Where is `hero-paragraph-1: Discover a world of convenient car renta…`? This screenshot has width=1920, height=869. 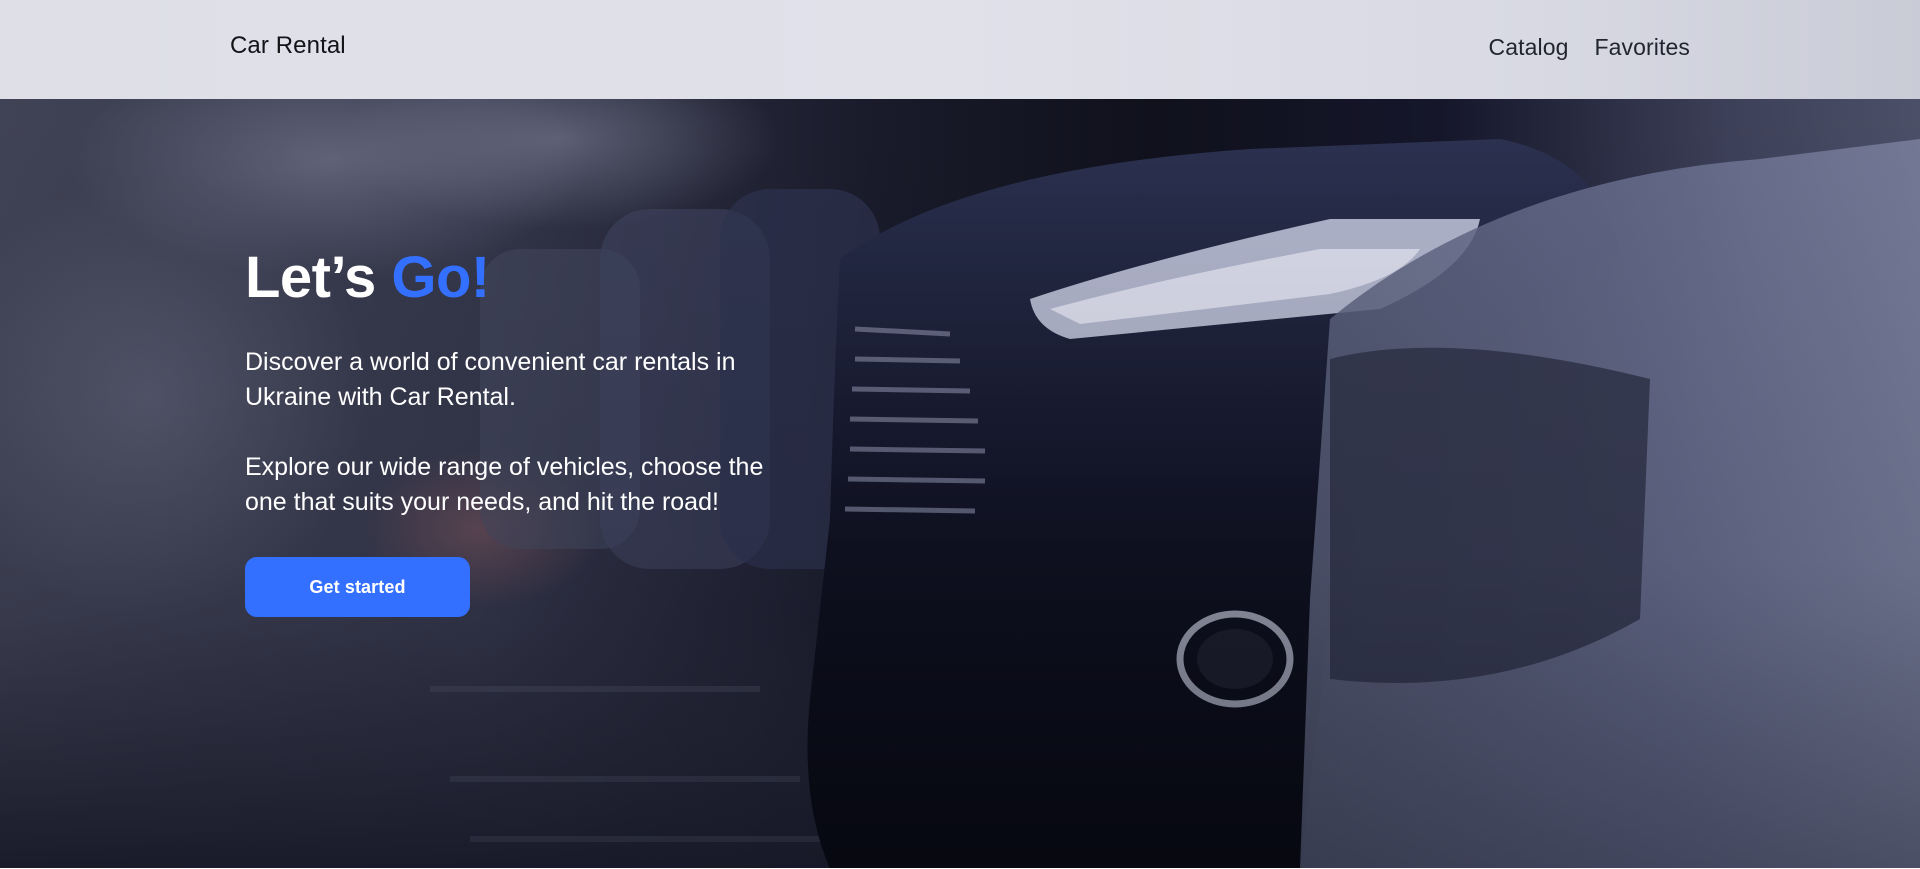 hero-paragraph-1: Discover a world of convenient car renta… is located at coordinates (490, 379).